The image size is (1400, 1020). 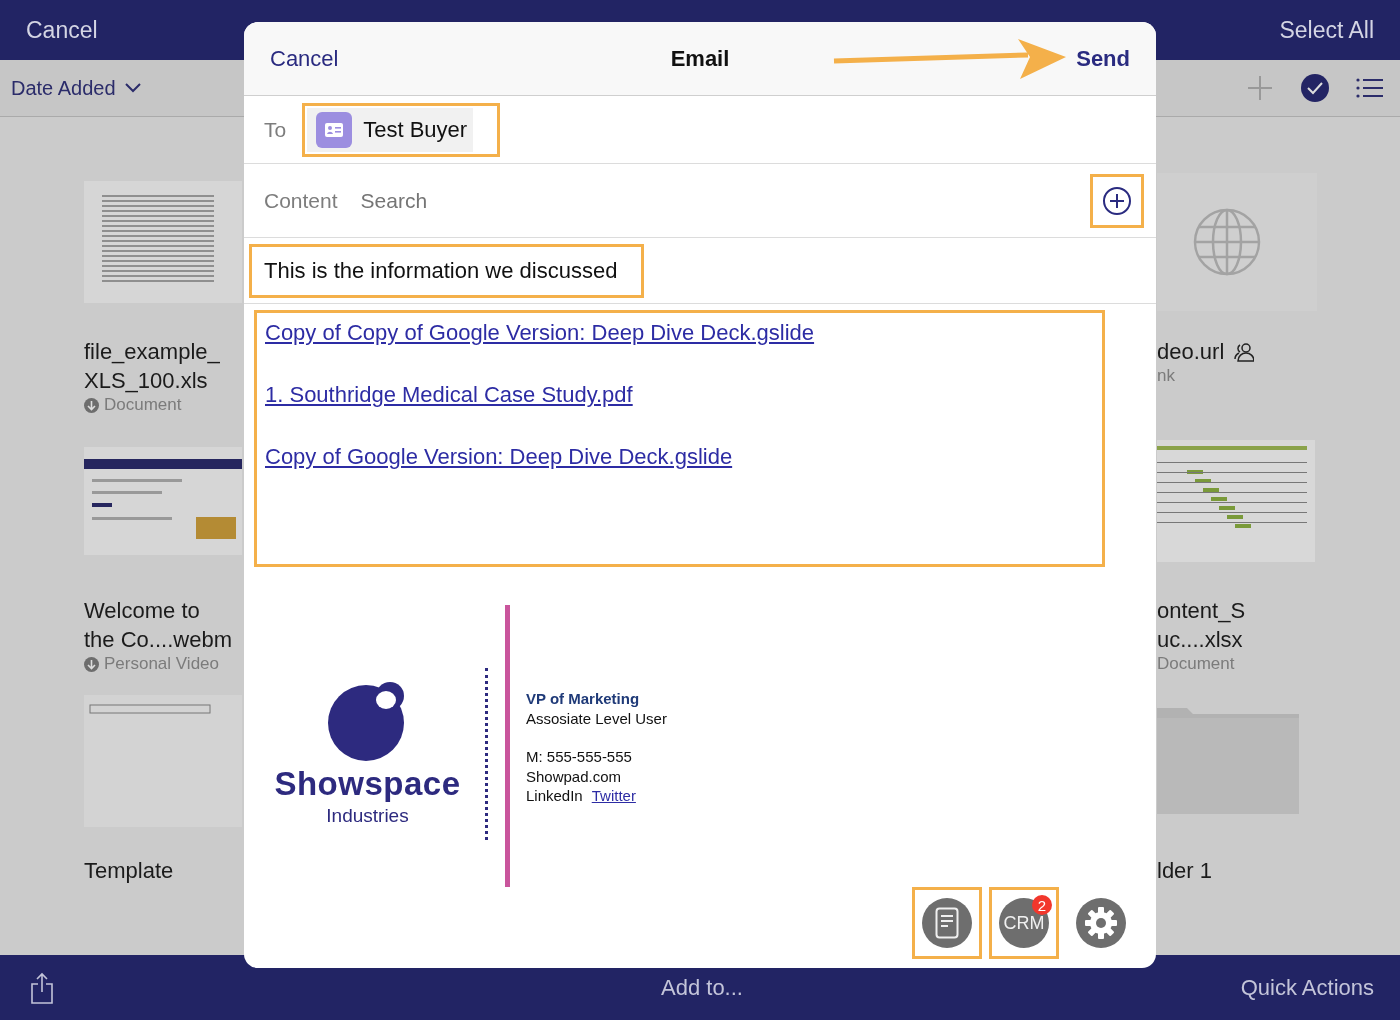 I want to click on attachment-link: 1. Southridge Medical Case Study.pdf, so click(x=679, y=394).